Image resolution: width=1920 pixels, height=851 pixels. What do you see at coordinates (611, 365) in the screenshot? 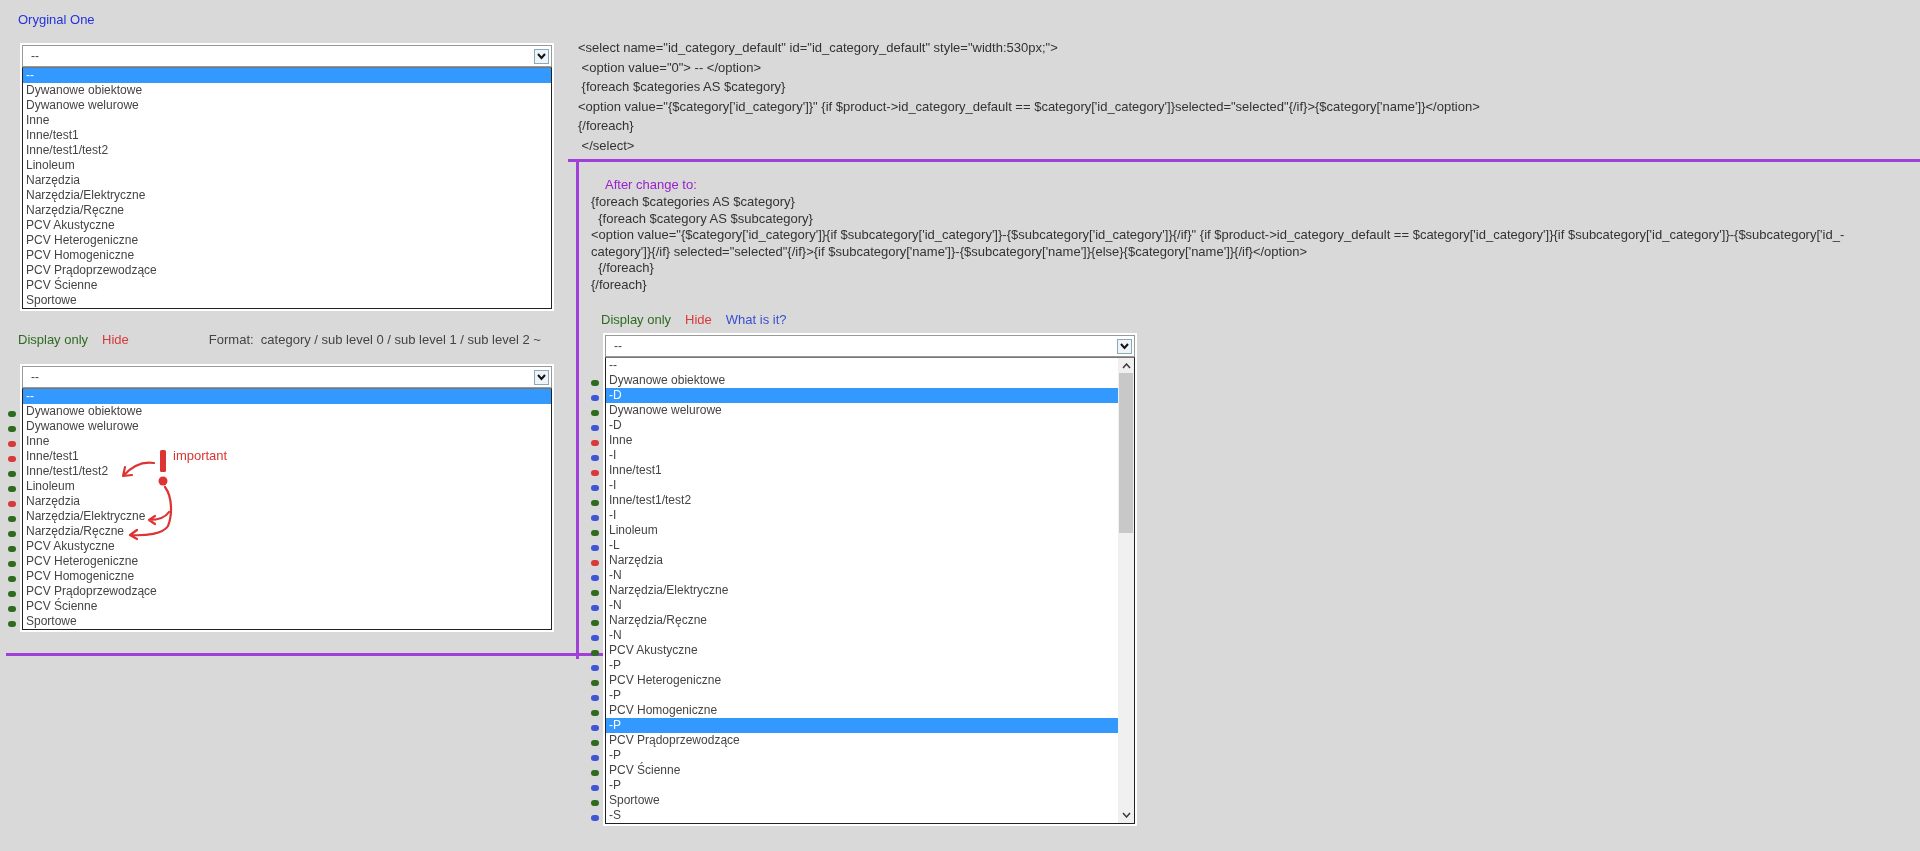
I see `dropdown-option: --` at bounding box center [611, 365].